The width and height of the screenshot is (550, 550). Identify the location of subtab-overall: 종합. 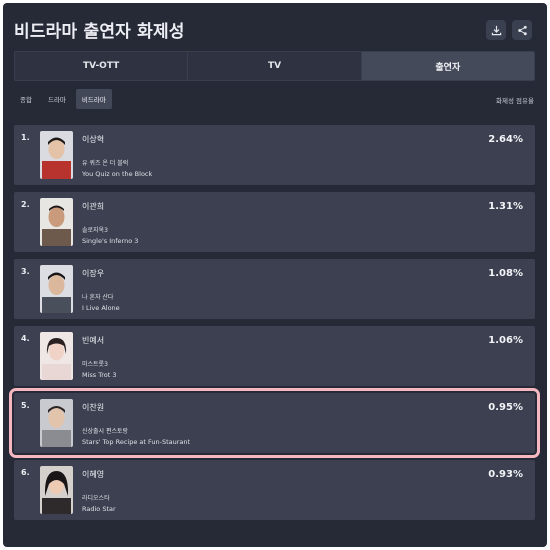
(26, 99).